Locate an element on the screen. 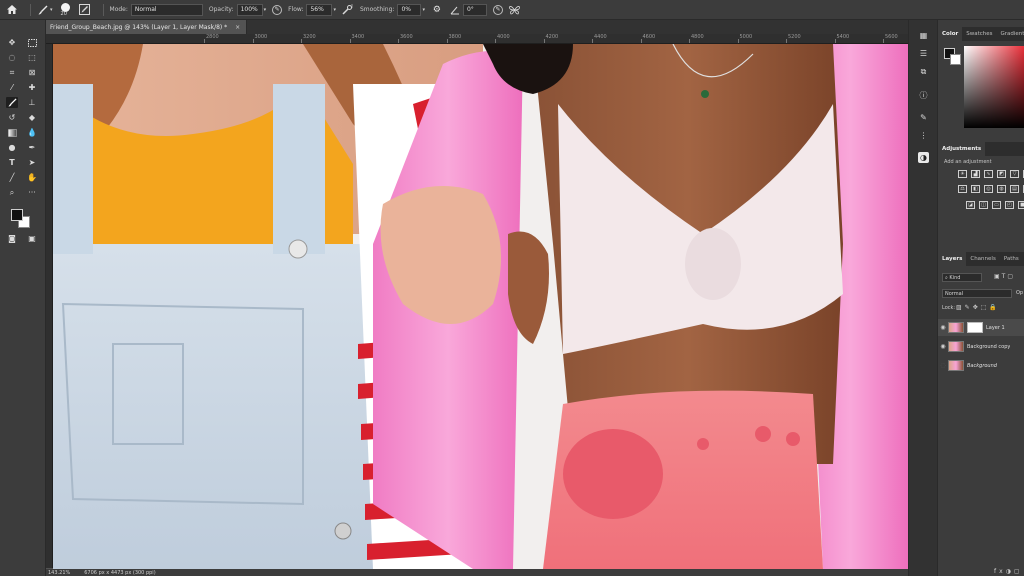 Image resolution: width=1024 pixels, height=576 pixels. color-picker-field is located at coordinates (994, 87).